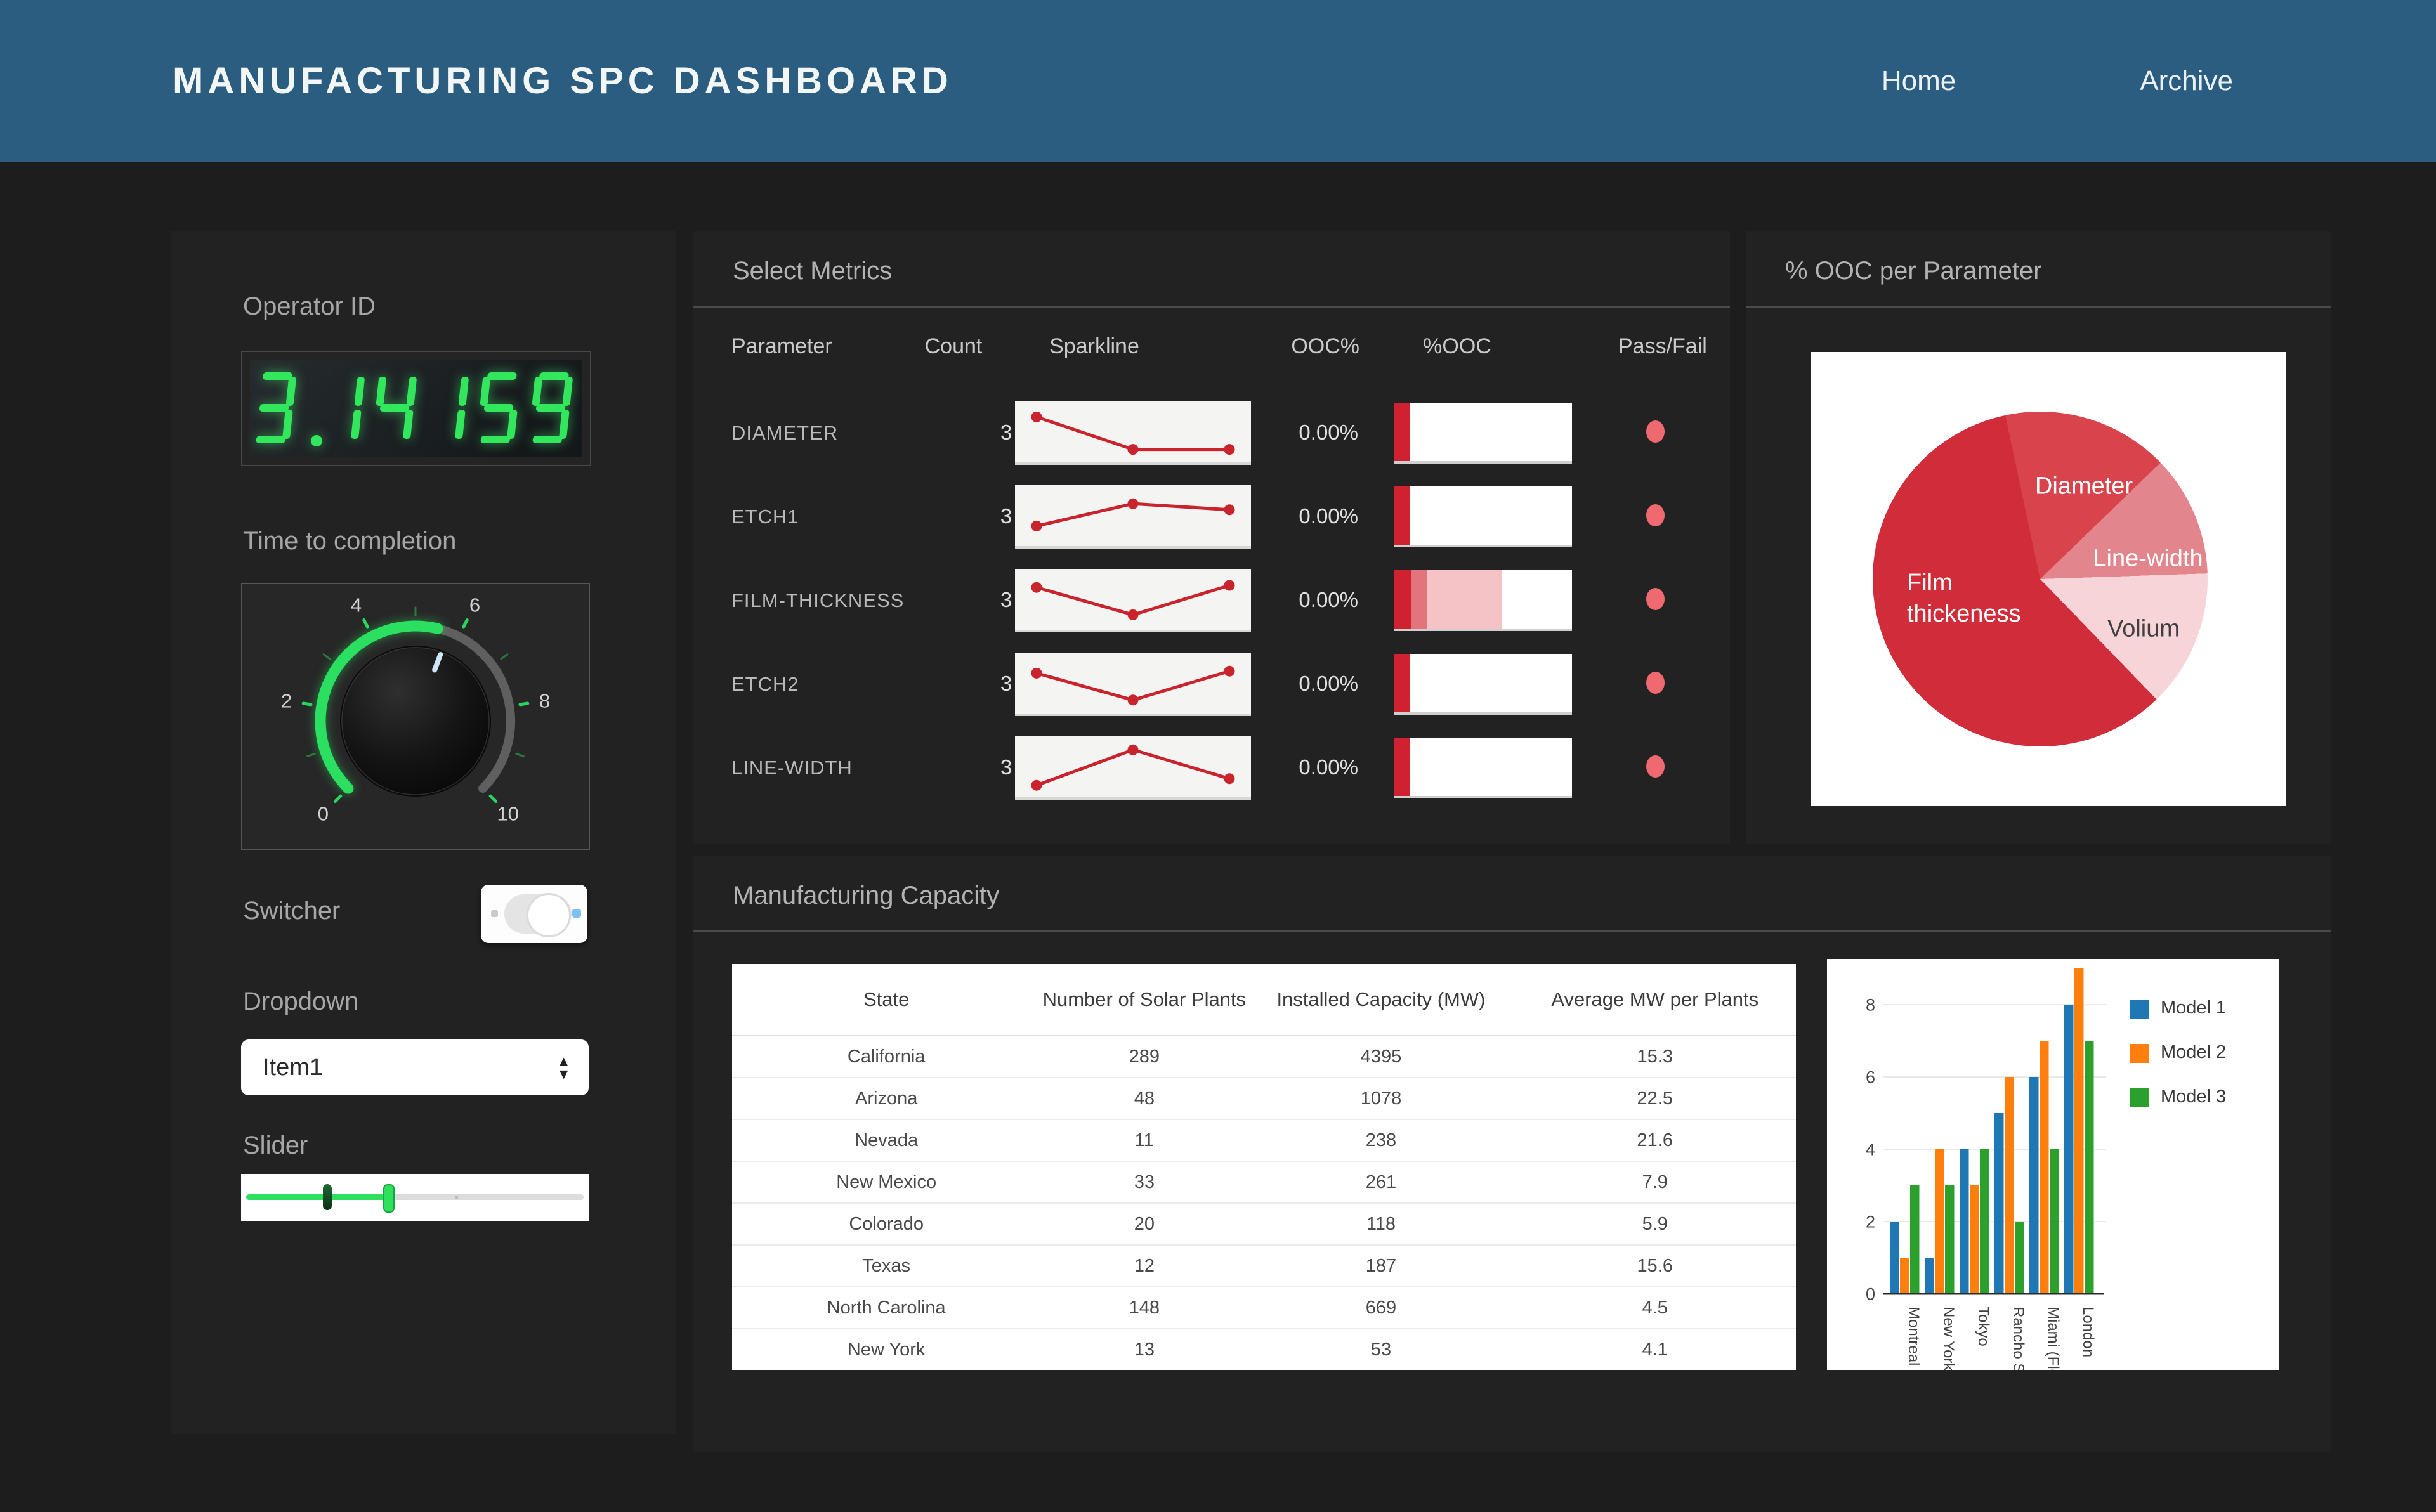  What do you see at coordinates (1949, 1338) in the screenshot?
I see `svg-text: New York City` at bounding box center [1949, 1338].